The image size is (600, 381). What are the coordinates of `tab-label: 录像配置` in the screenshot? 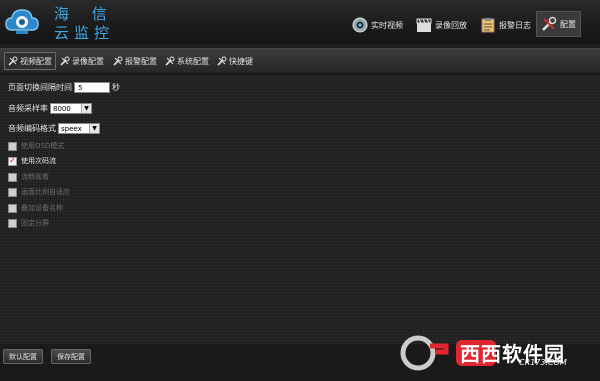 It's located at (88, 61).